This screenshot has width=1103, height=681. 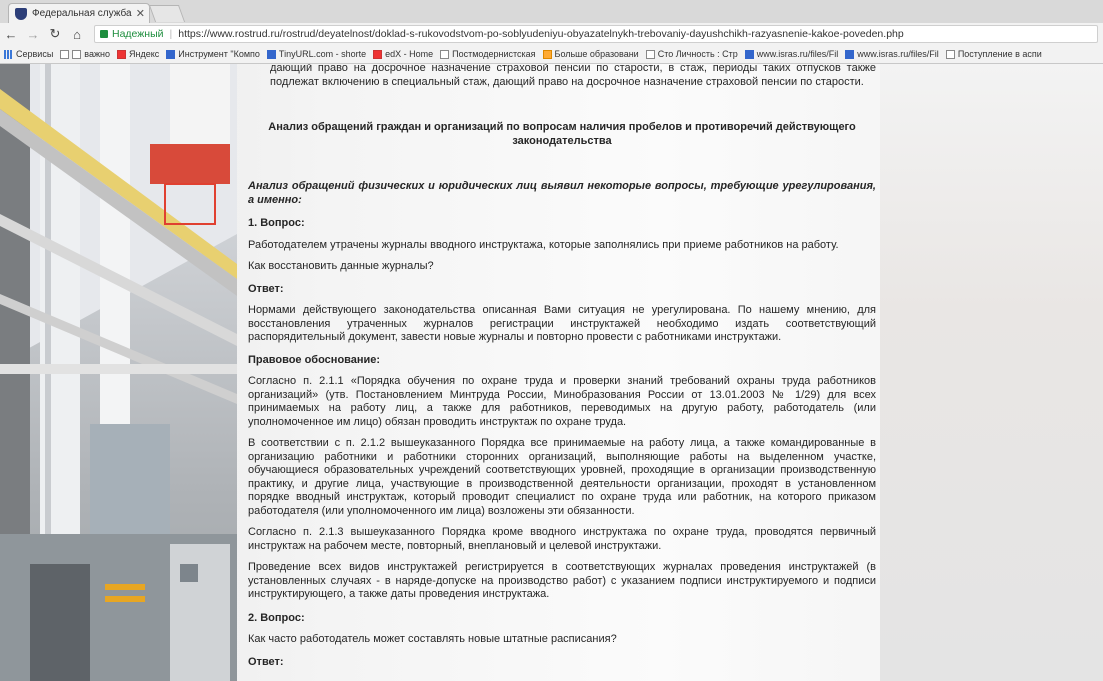 What do you see at coordinates (378, 54) in the screenshot?
I see `edx-icon` at bounding box center [378, 54].